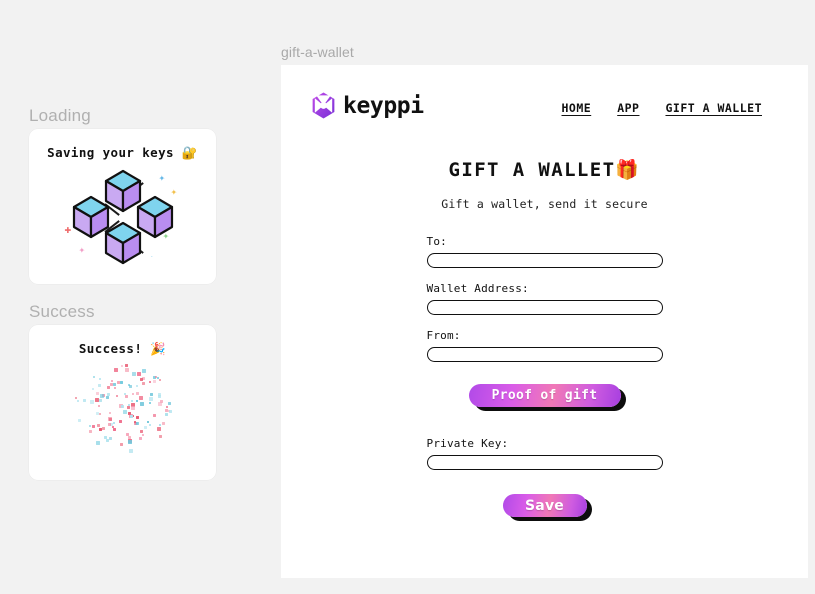  What do you see at coordinates (122, 348) in the screenshot?
I see `success-card-title: Success! 🎉` at bounding box center [122, 348].